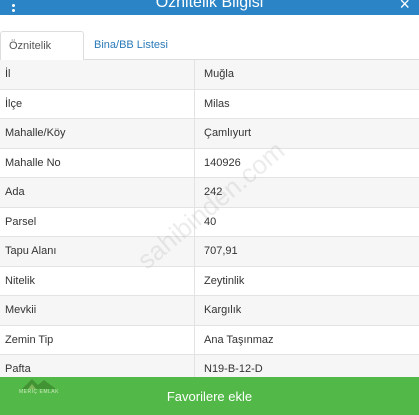  Describe the element at coordinates (222, 162) in the screenshot. I see `row-value: 140926` at that location.